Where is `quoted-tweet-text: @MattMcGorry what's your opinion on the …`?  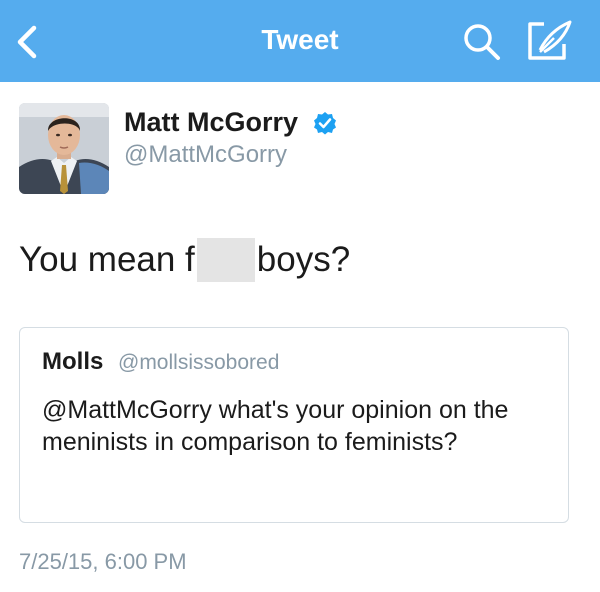 quoted-tweet-text: @MattMcGorry what's your opinion on the … is located at coordinates (275, 426).